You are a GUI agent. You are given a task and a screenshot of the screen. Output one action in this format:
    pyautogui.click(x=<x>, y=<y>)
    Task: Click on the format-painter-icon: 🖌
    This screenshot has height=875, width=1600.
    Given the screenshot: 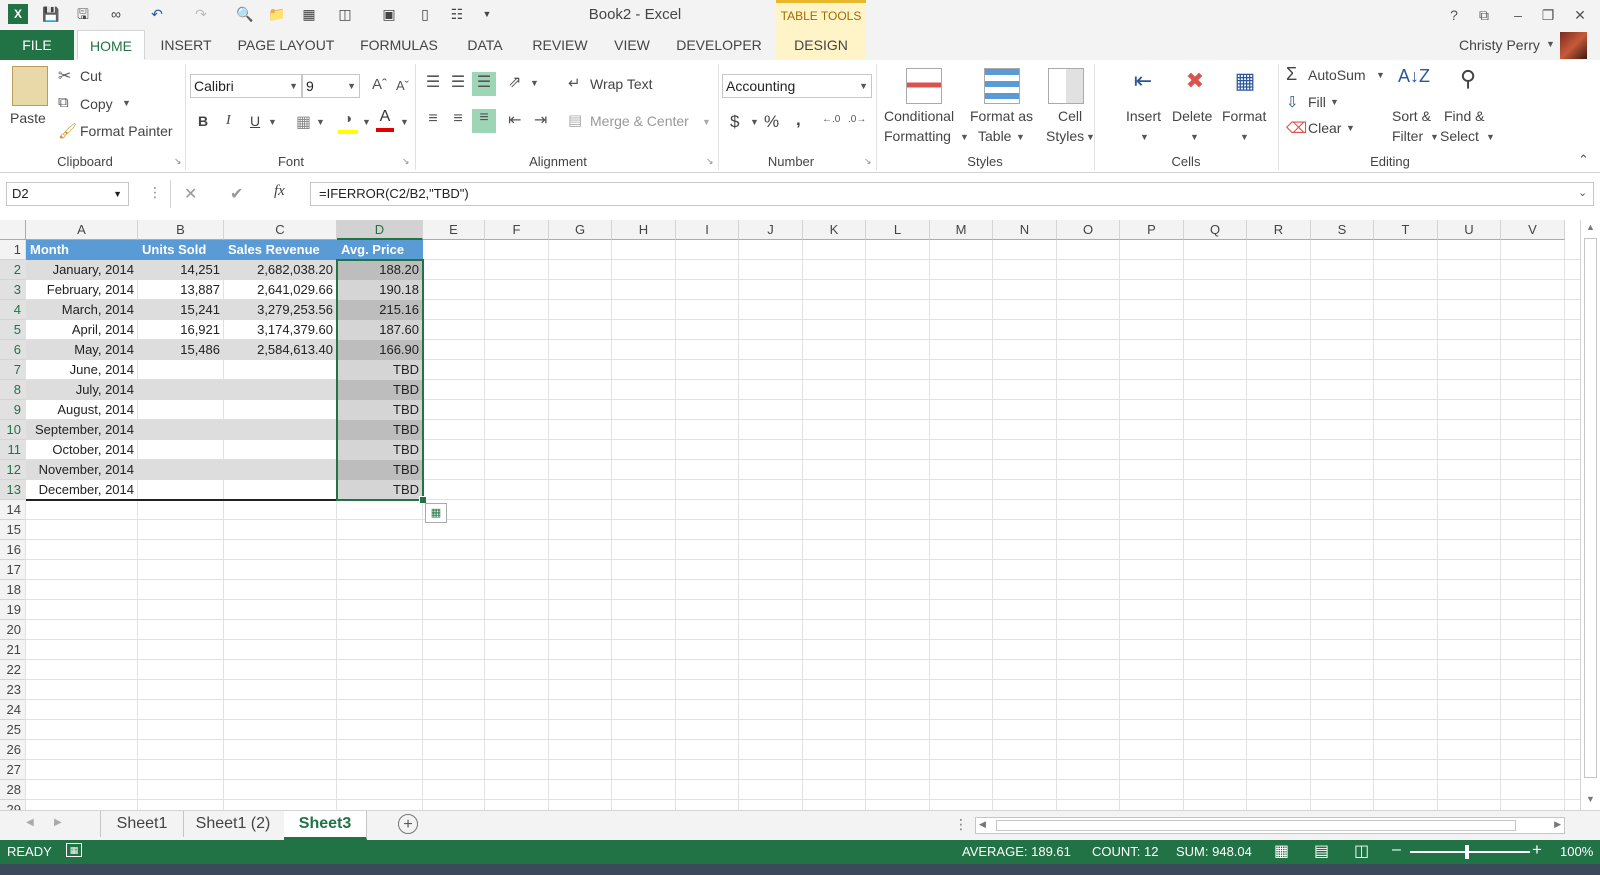 What is the action you would take?
    pyautogui.click(x=67, y=131)
    